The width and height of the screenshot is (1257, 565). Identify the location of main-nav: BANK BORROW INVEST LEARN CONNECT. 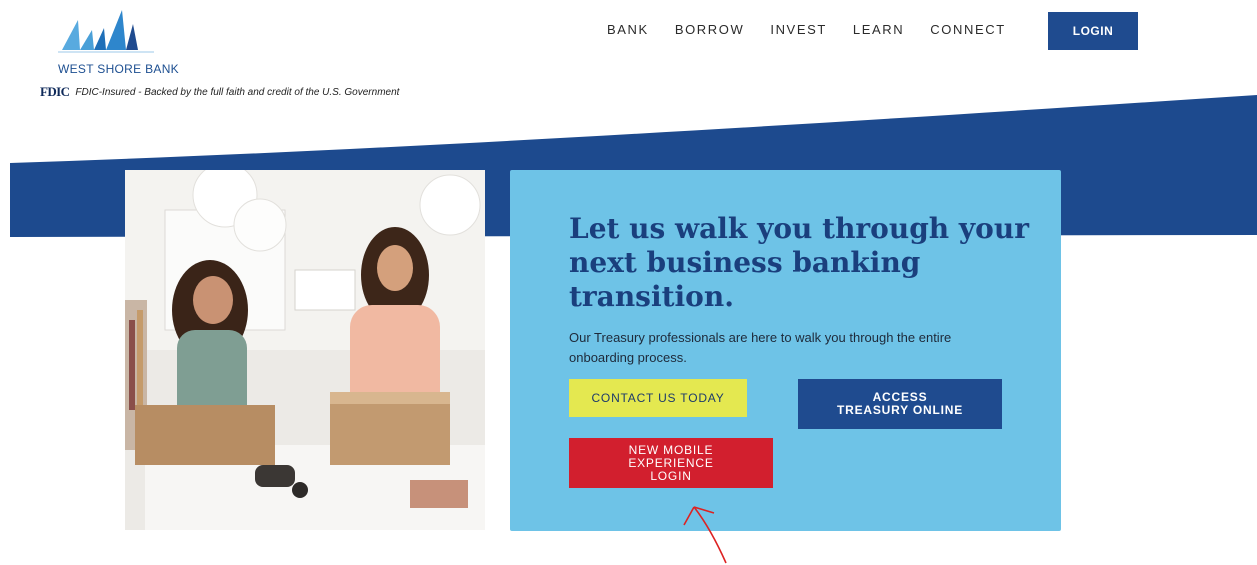
(806, 29).